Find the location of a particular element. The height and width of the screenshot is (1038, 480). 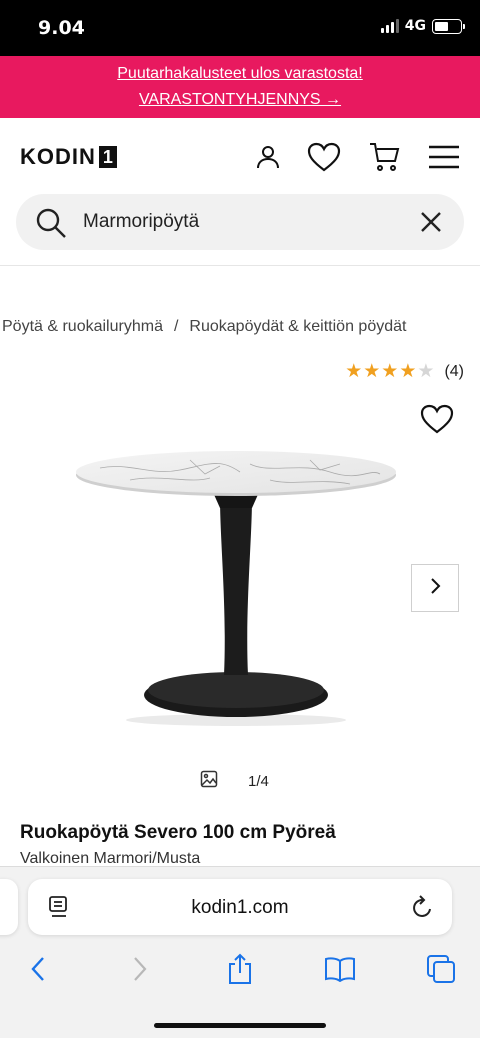

heart-icon is located at coordinates (324, 157).